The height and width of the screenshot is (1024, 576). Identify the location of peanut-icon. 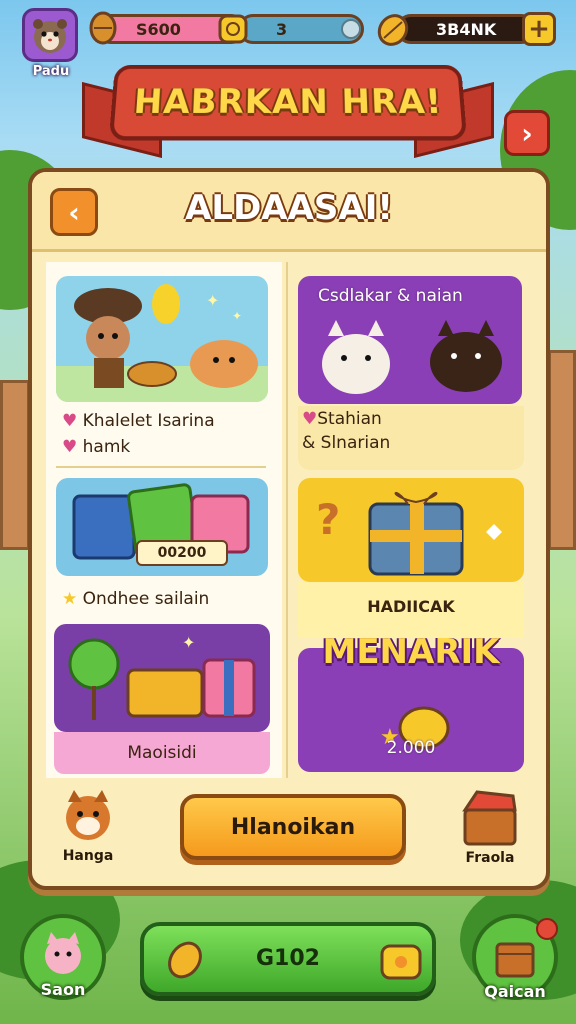
(103, 30).